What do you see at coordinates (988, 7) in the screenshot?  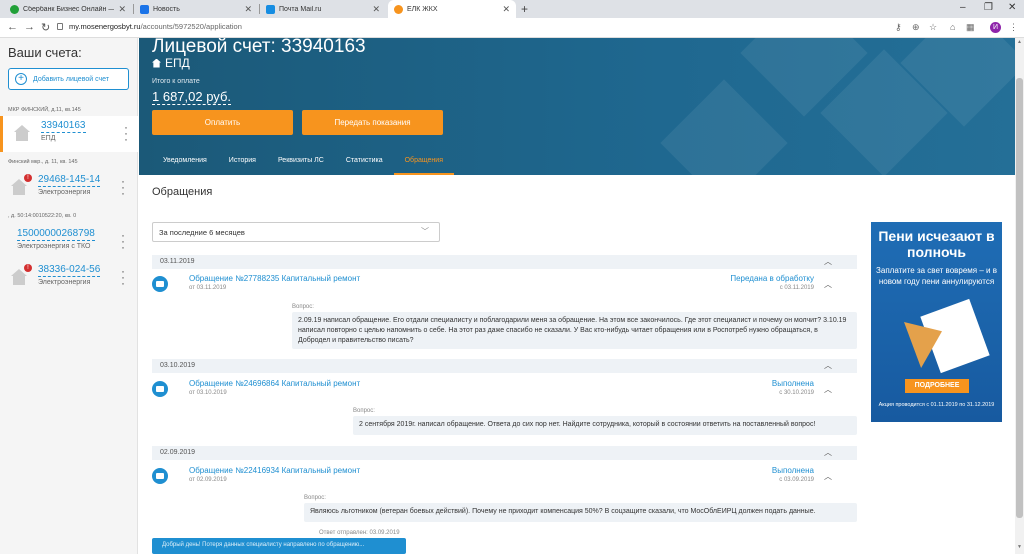 I see `restore-icon: ❐` at bounding box center [988, 7].